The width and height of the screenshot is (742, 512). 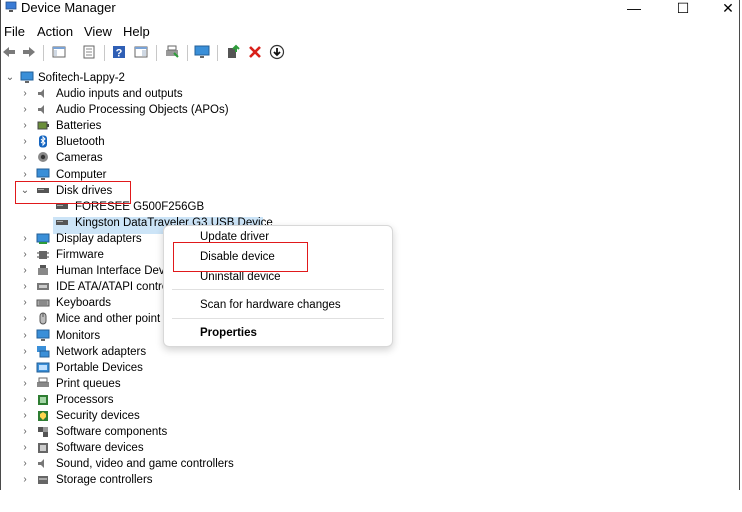 I want to click on tree-category-label: Batteries, so click(x=79, y=126).